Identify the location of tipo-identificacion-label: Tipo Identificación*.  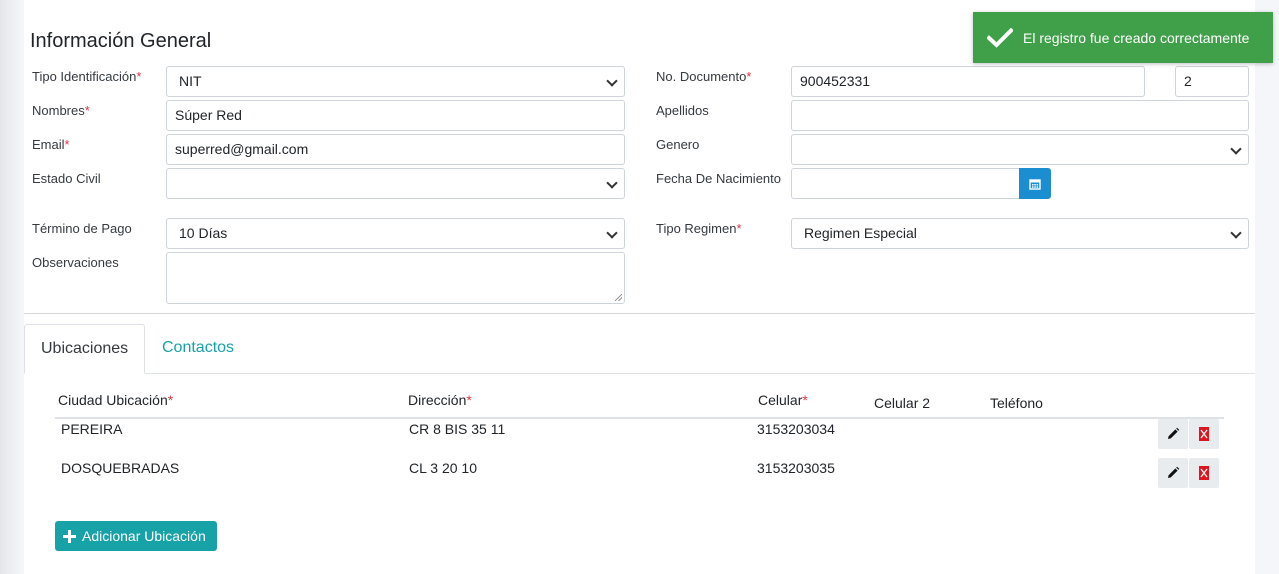
(87, 76).